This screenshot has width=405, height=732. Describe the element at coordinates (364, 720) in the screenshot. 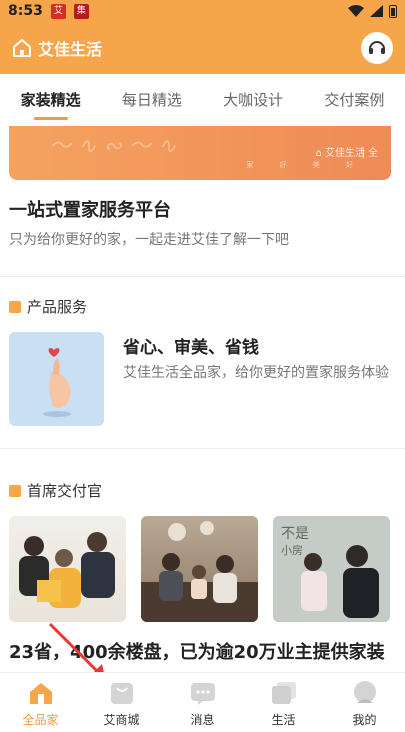

I see `nav-label: 我的` at that location.